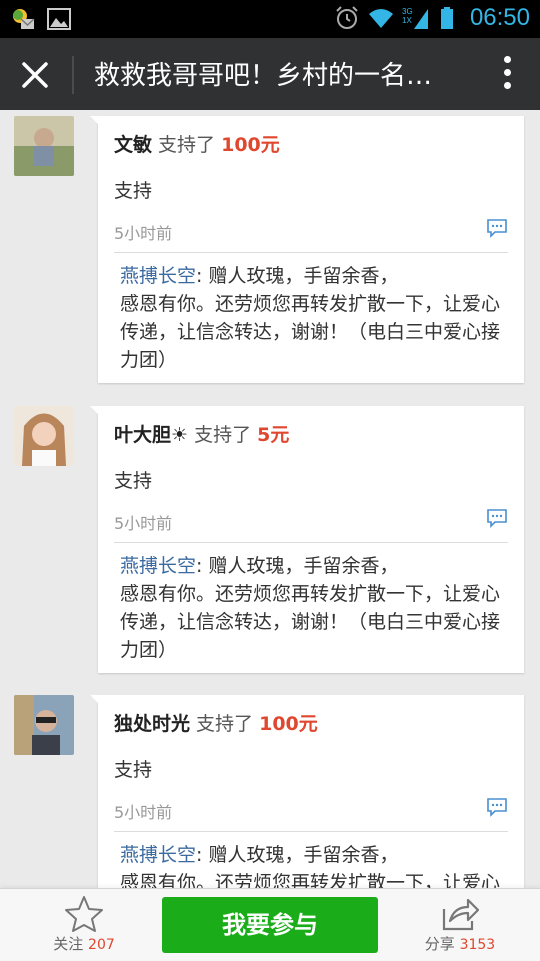 This screenshot has height=961, width=540. Describe the element at coordinates (152, 724) in the screenshot. I see `supporter-name: 独处时光` at that location.